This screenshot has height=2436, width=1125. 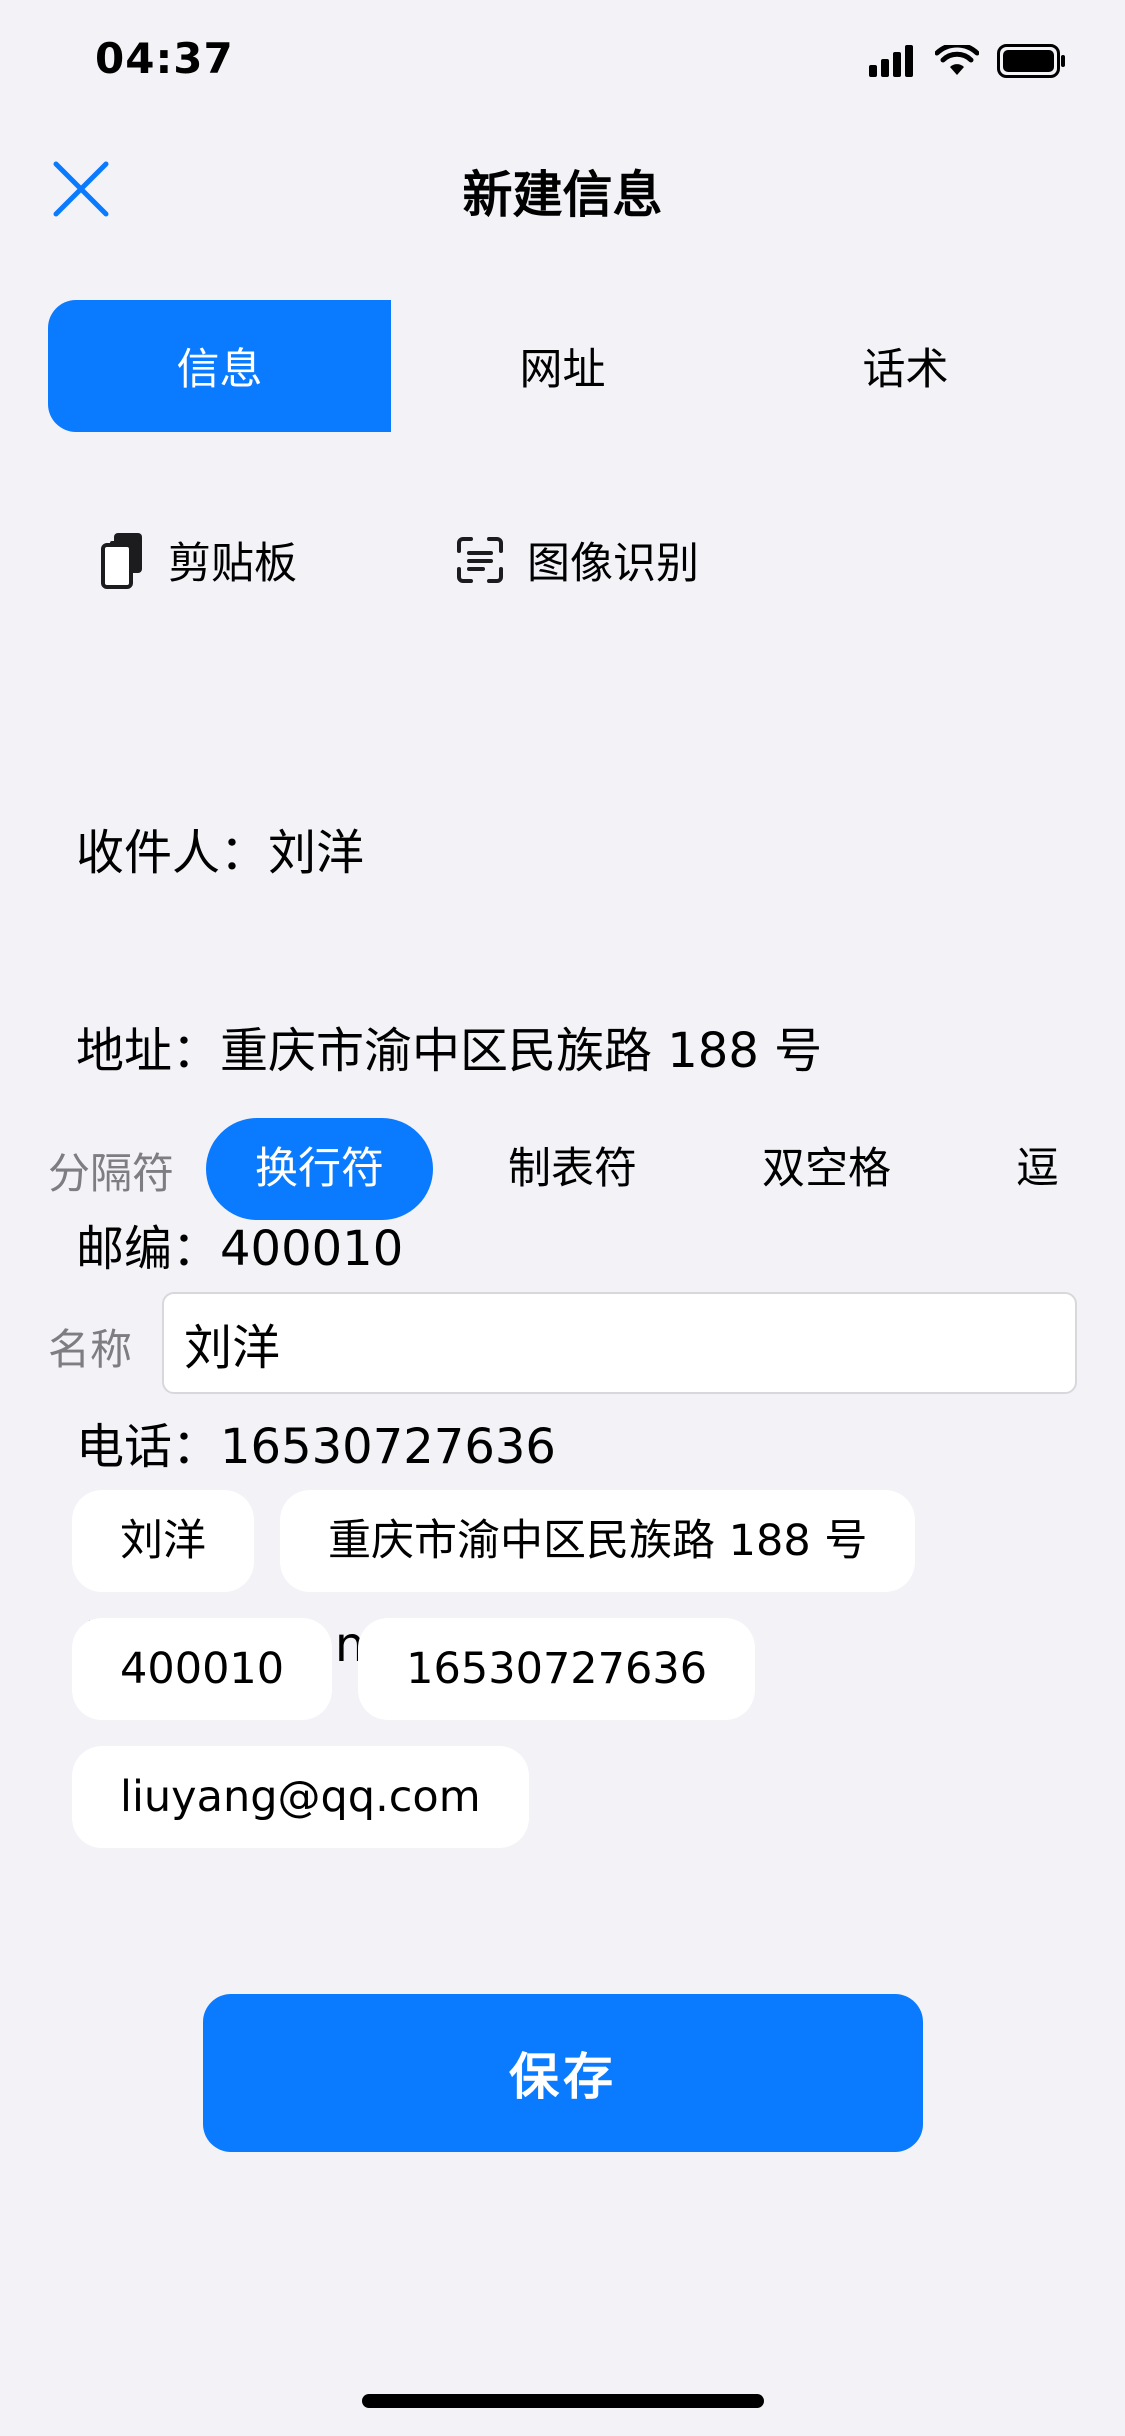 I want to click on name-label: 名称, so click(x=90, y=1349).